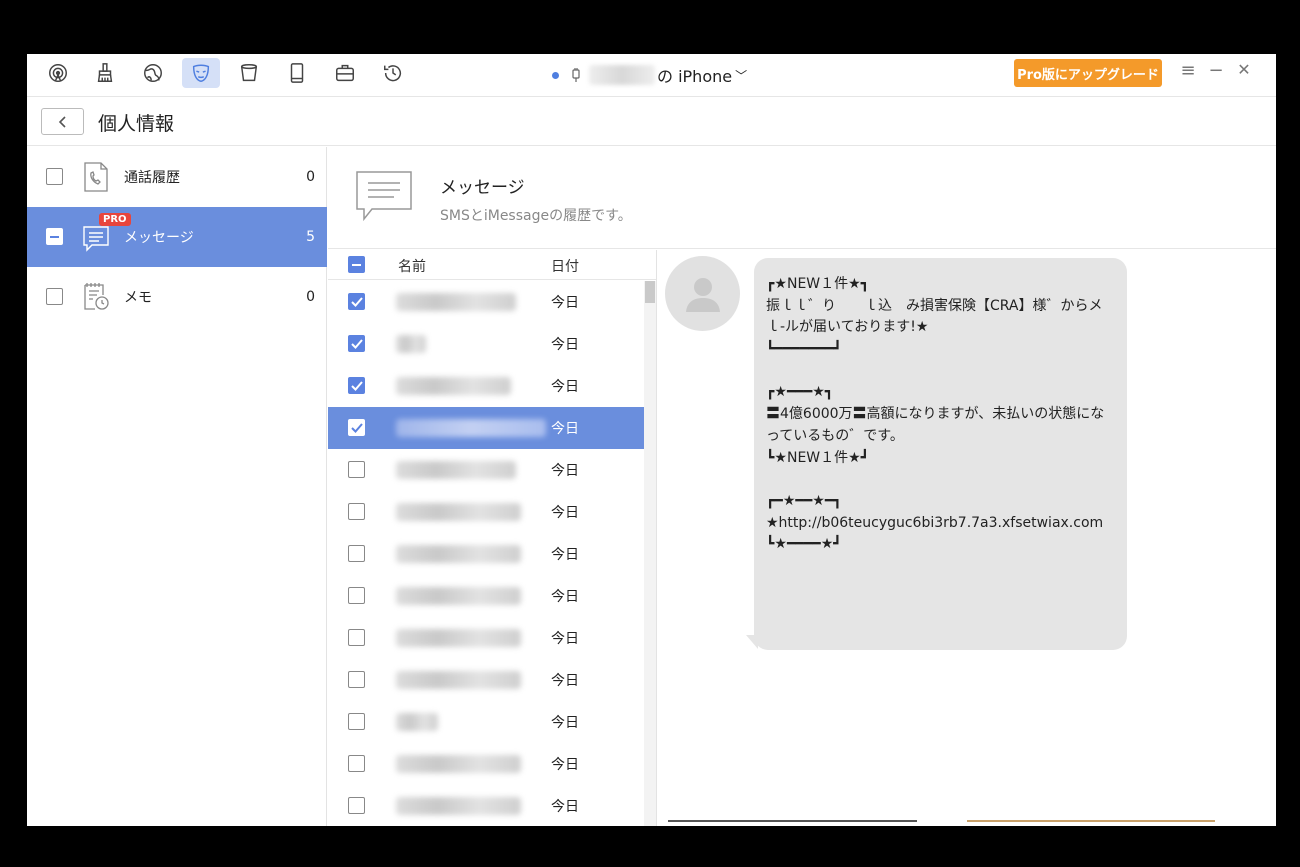 This screenshot has height=867, width=1300. What do you see at coordinates (482, 188) in the screenshot?
I see `category-title: メッセージ` at bounding box center [482, 188].